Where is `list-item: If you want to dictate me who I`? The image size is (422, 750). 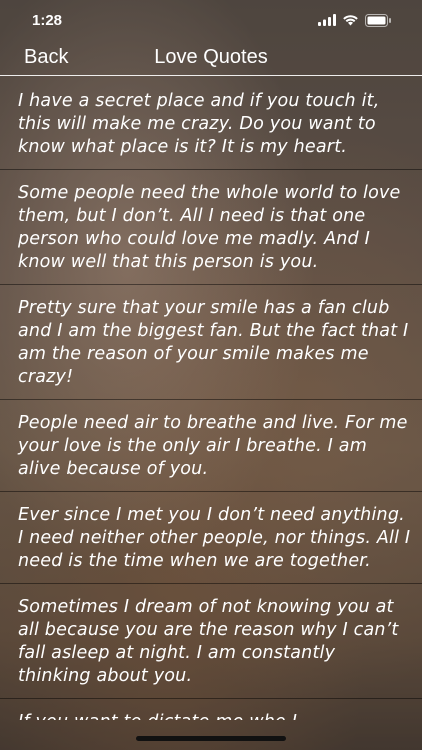 list-item: If you want to dictate me who I is located at coordinates (211, 709).